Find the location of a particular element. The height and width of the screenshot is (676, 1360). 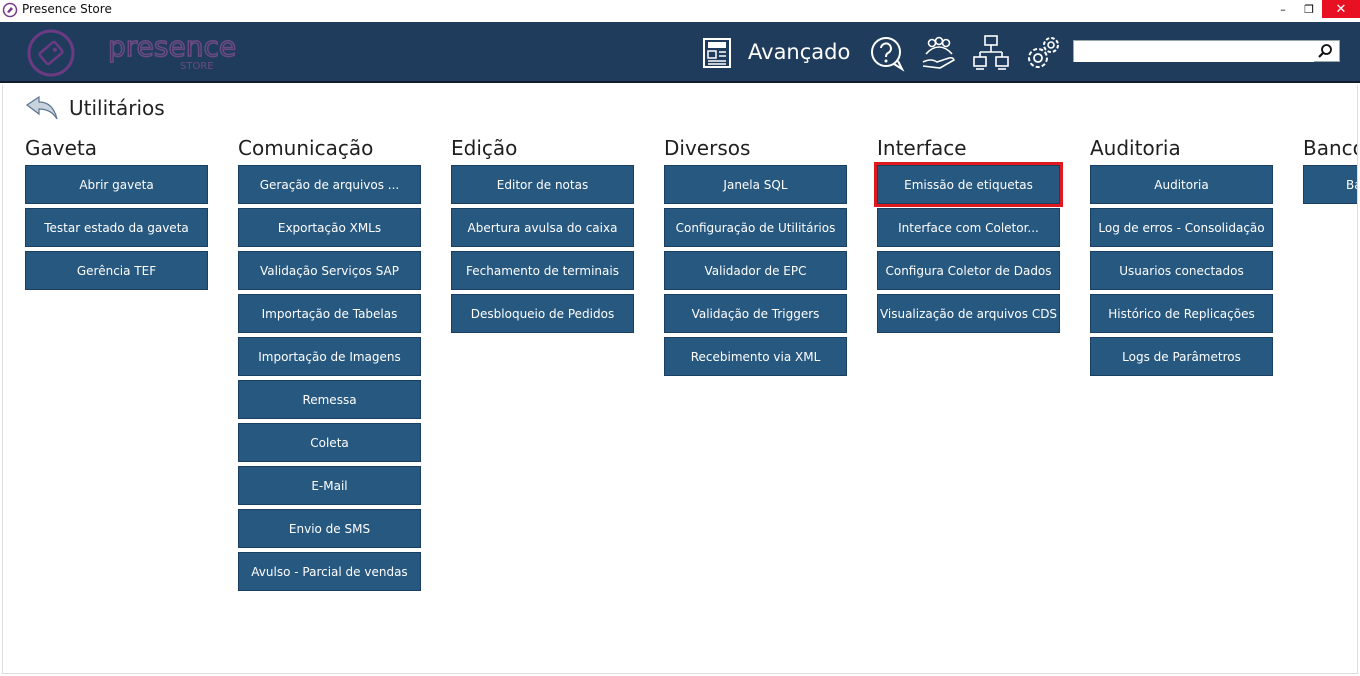

historico-replicacoes-button: Histórico de Replicações is located at coordinates (1181, 313).